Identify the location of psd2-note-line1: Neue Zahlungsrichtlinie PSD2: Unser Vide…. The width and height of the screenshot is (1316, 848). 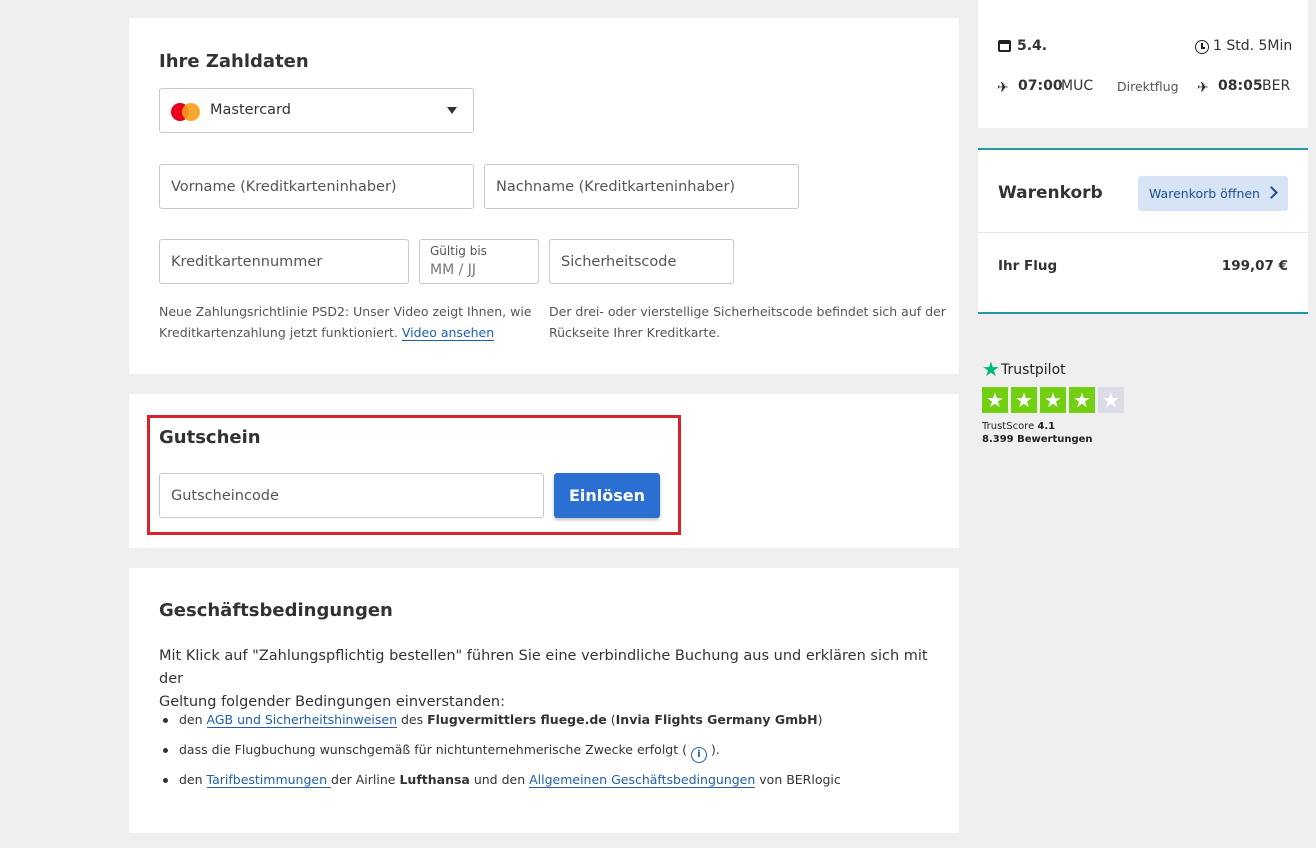
(345, 311).